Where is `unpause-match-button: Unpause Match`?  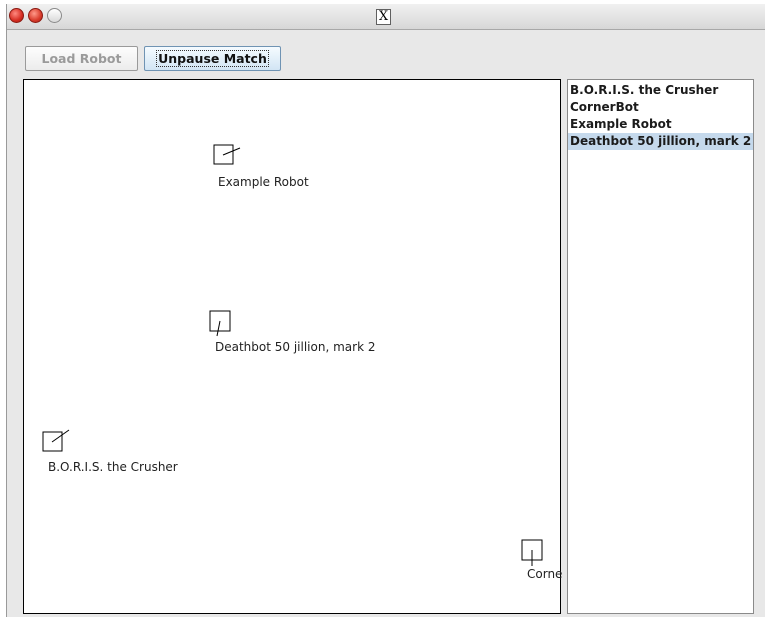
unpause-match-button: Unpause Match is located at coordinates (212, 58).